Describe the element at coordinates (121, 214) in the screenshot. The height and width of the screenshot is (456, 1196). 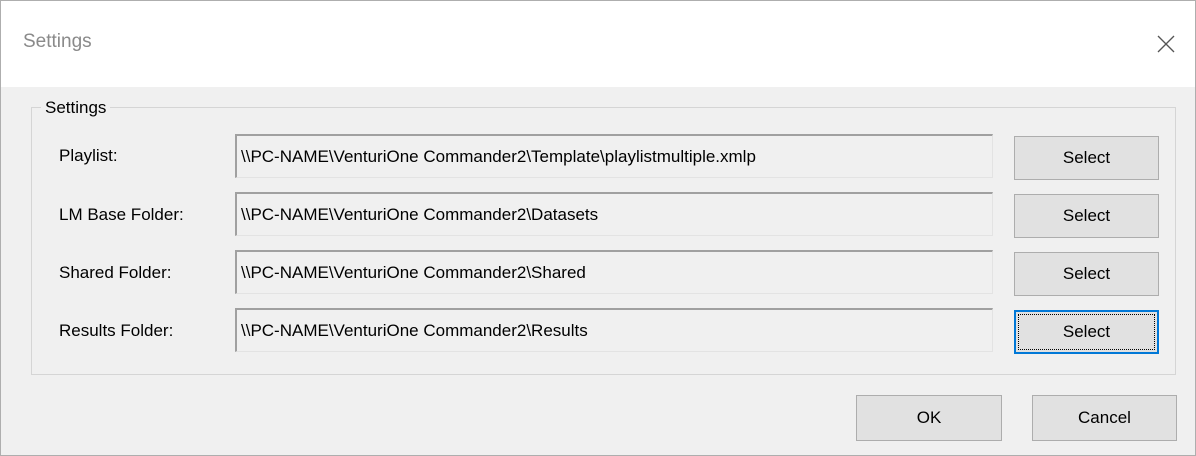
I see `lm-base-folder-label: LM Base Folder:` at that location.